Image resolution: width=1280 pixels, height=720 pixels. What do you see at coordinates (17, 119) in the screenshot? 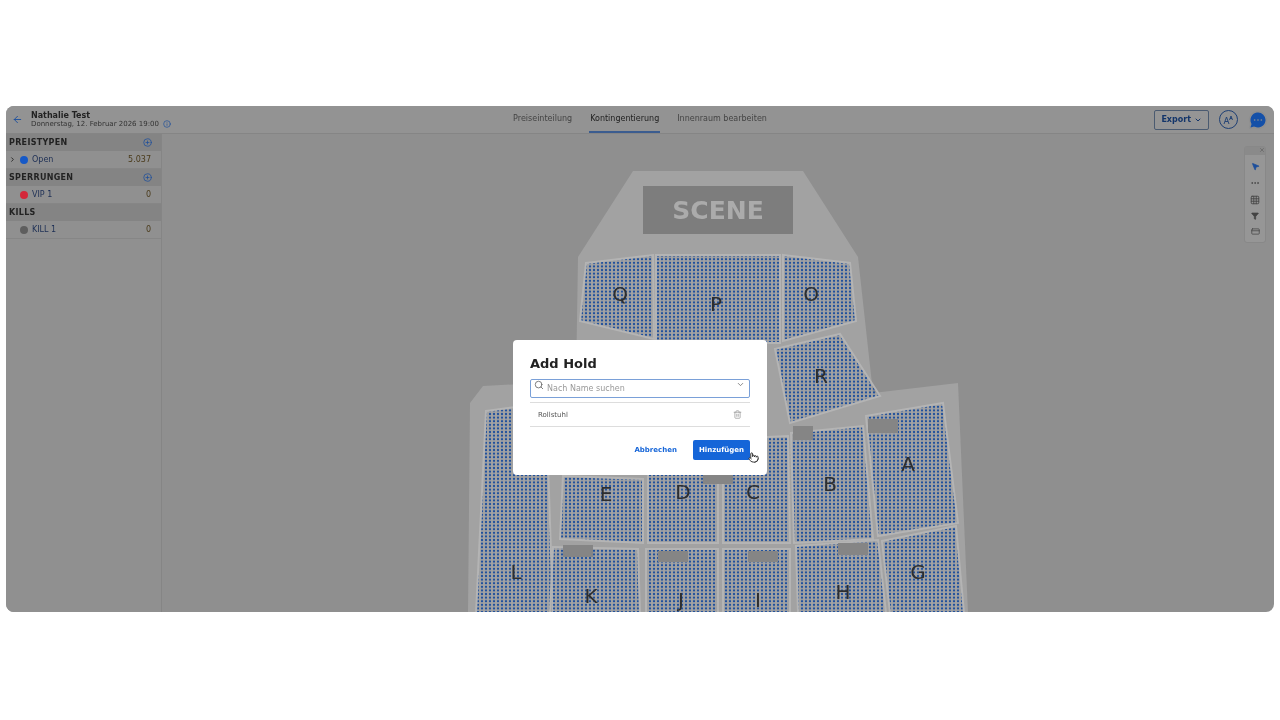
I see `back-icon` at bounding box center [17, 119].